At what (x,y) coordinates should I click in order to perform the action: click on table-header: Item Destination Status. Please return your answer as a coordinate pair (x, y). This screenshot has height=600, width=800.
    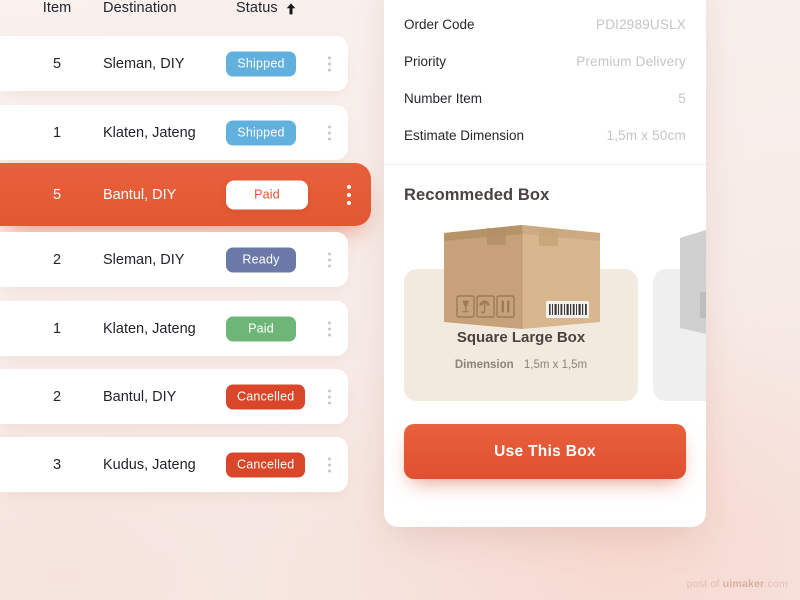
    Looking at the image, I should click on (186, 15).